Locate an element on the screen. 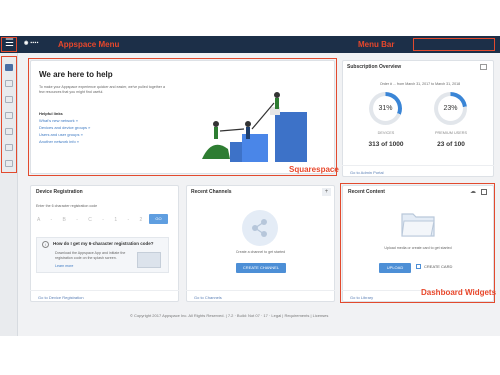 The image size is (500, 375). admin-portal-link: Go to Admin Portal is located at coordinates (418, 171).